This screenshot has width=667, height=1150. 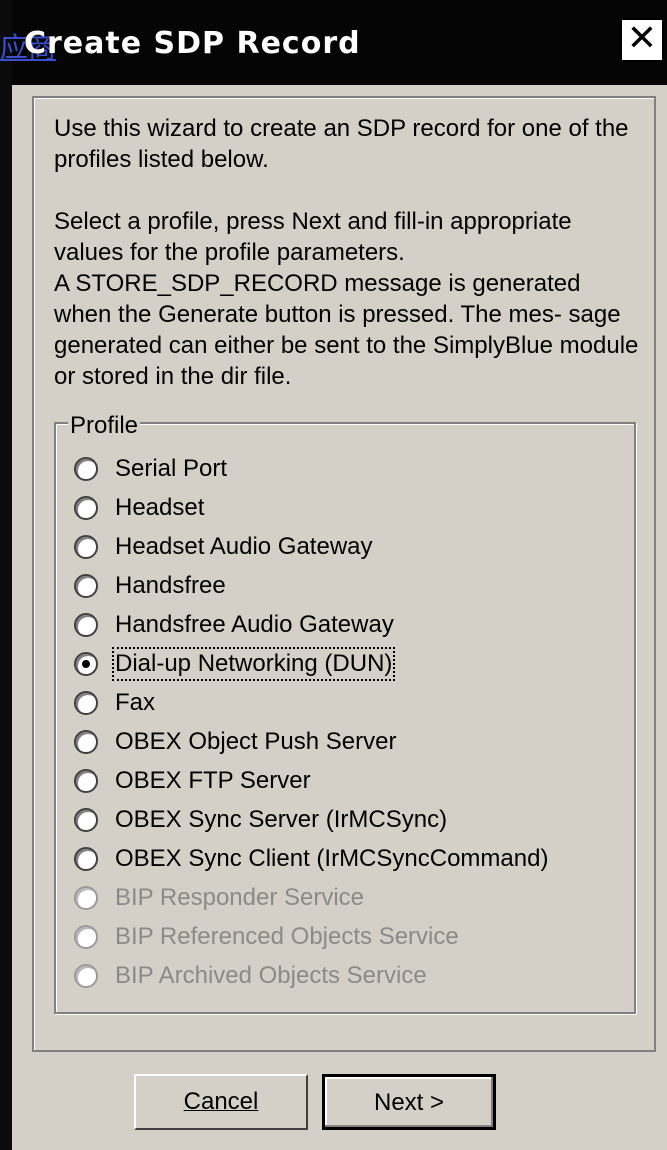 I want to click on profile-option-label: Headset, so click(x=160, y=507).